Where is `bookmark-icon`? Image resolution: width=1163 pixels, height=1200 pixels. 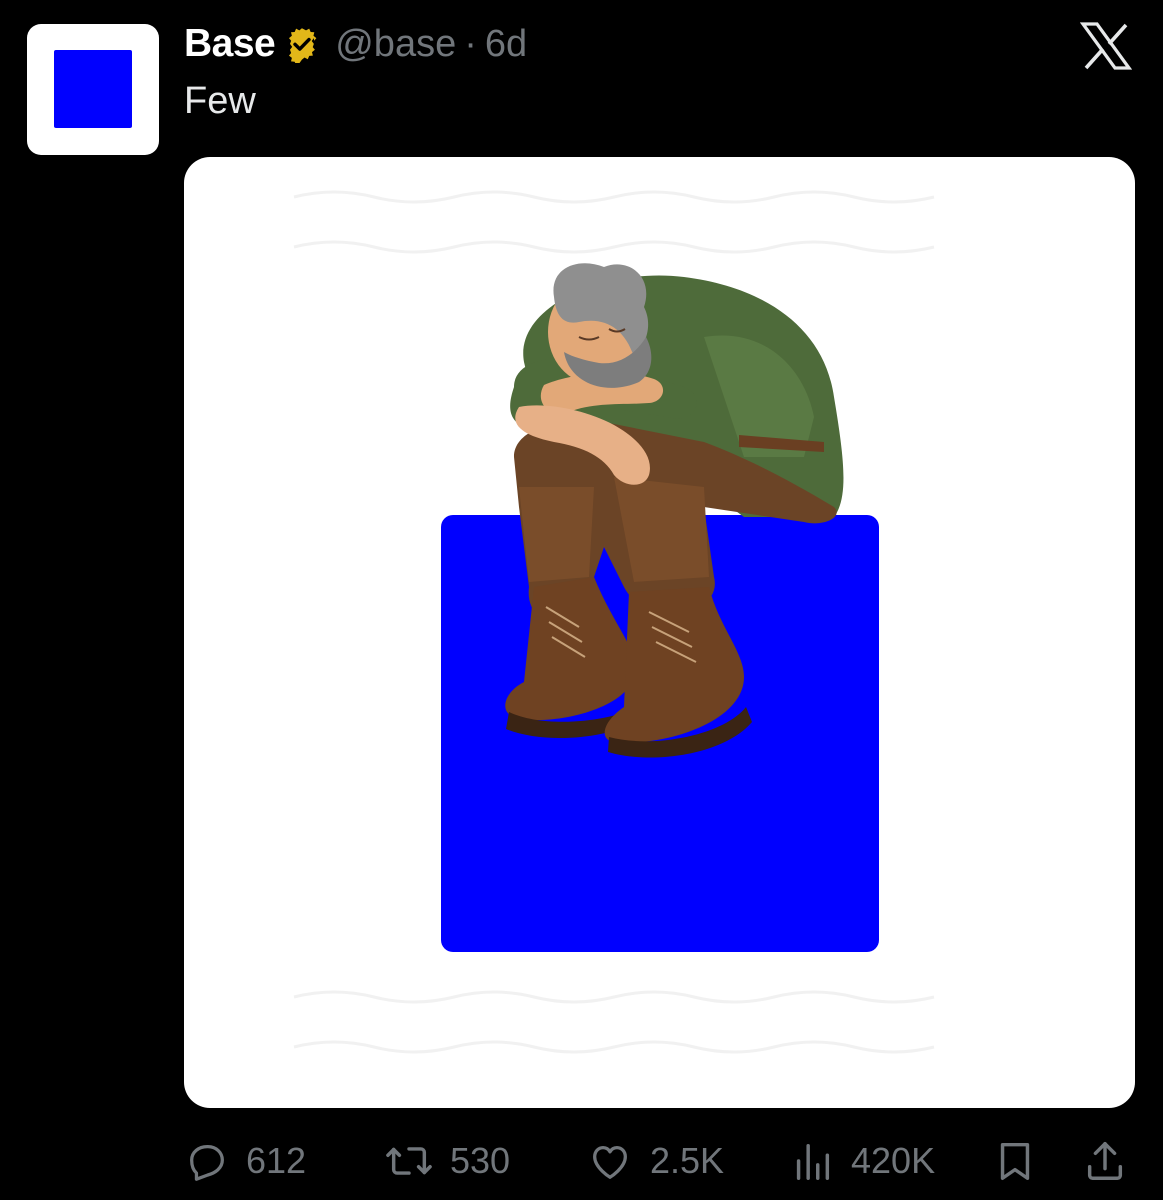
bookmark-icon is located at coordinates (1015, 1161).